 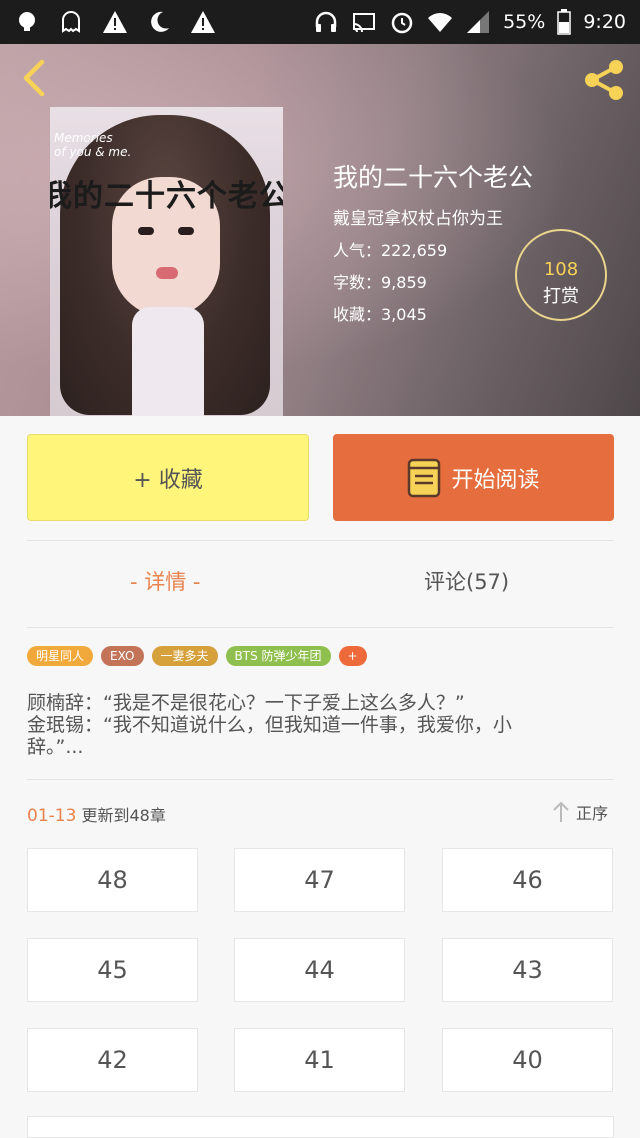 What do you see at coordinates (269, 725) in the screenshot?
I see `synopsis-line: 金珉锡：“我不知道说什么，但我知道一件事，我爱你，小` at bounding box center [269, 725].